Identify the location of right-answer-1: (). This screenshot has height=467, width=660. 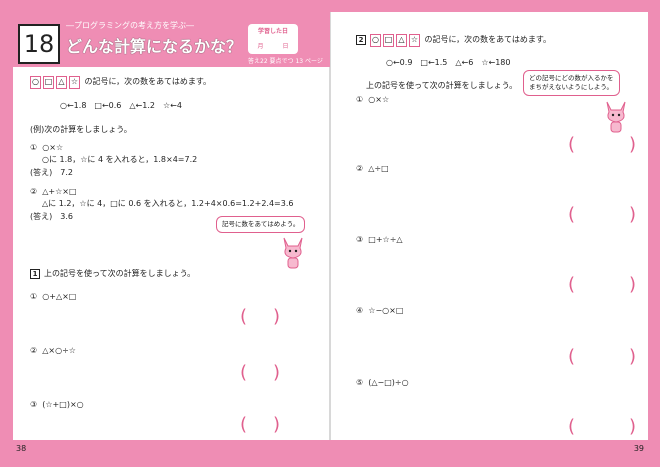
(602, 147).